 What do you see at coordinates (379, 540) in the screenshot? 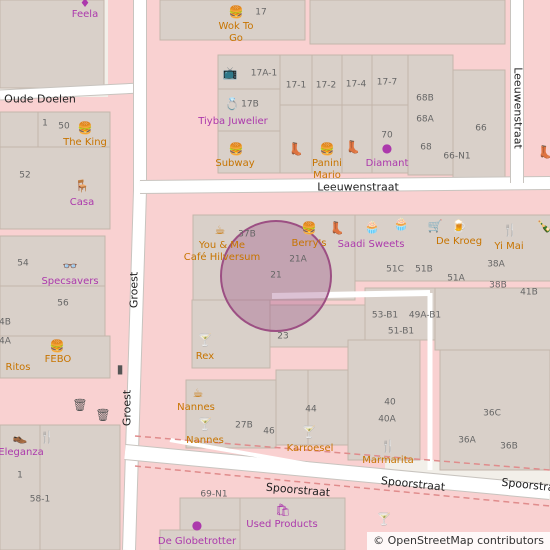
I see `copyright-symbol: ©` at bounding box center [379, 540].